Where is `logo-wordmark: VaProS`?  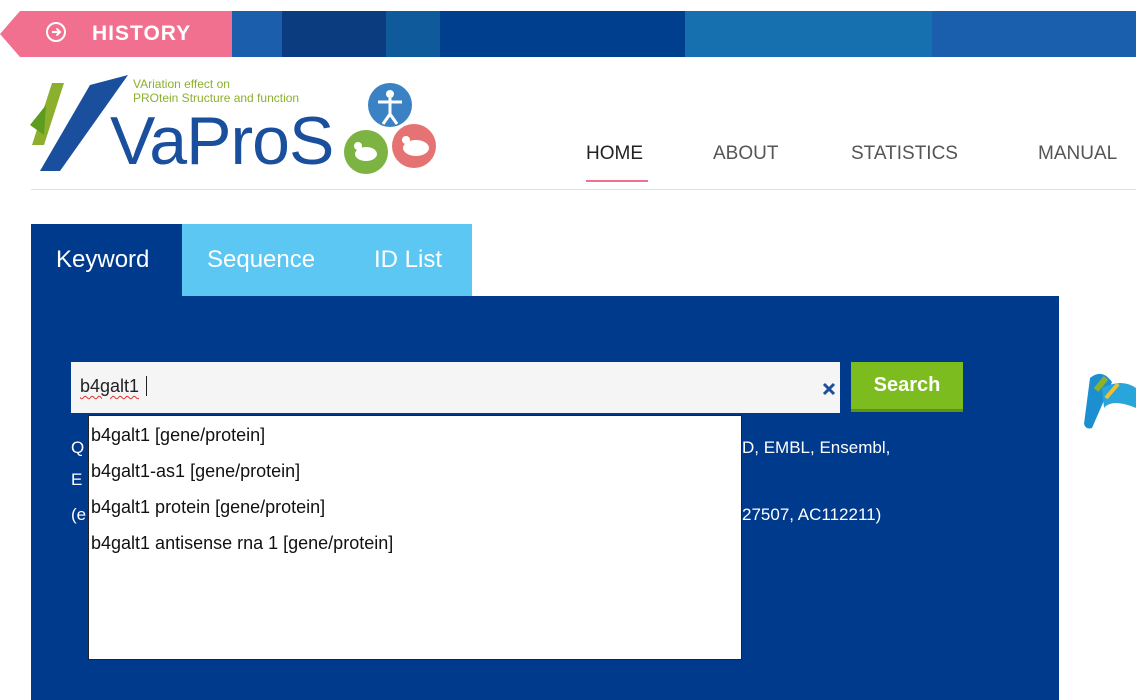 logo-wordmark: VaProS is located at coordinates (222, 141).